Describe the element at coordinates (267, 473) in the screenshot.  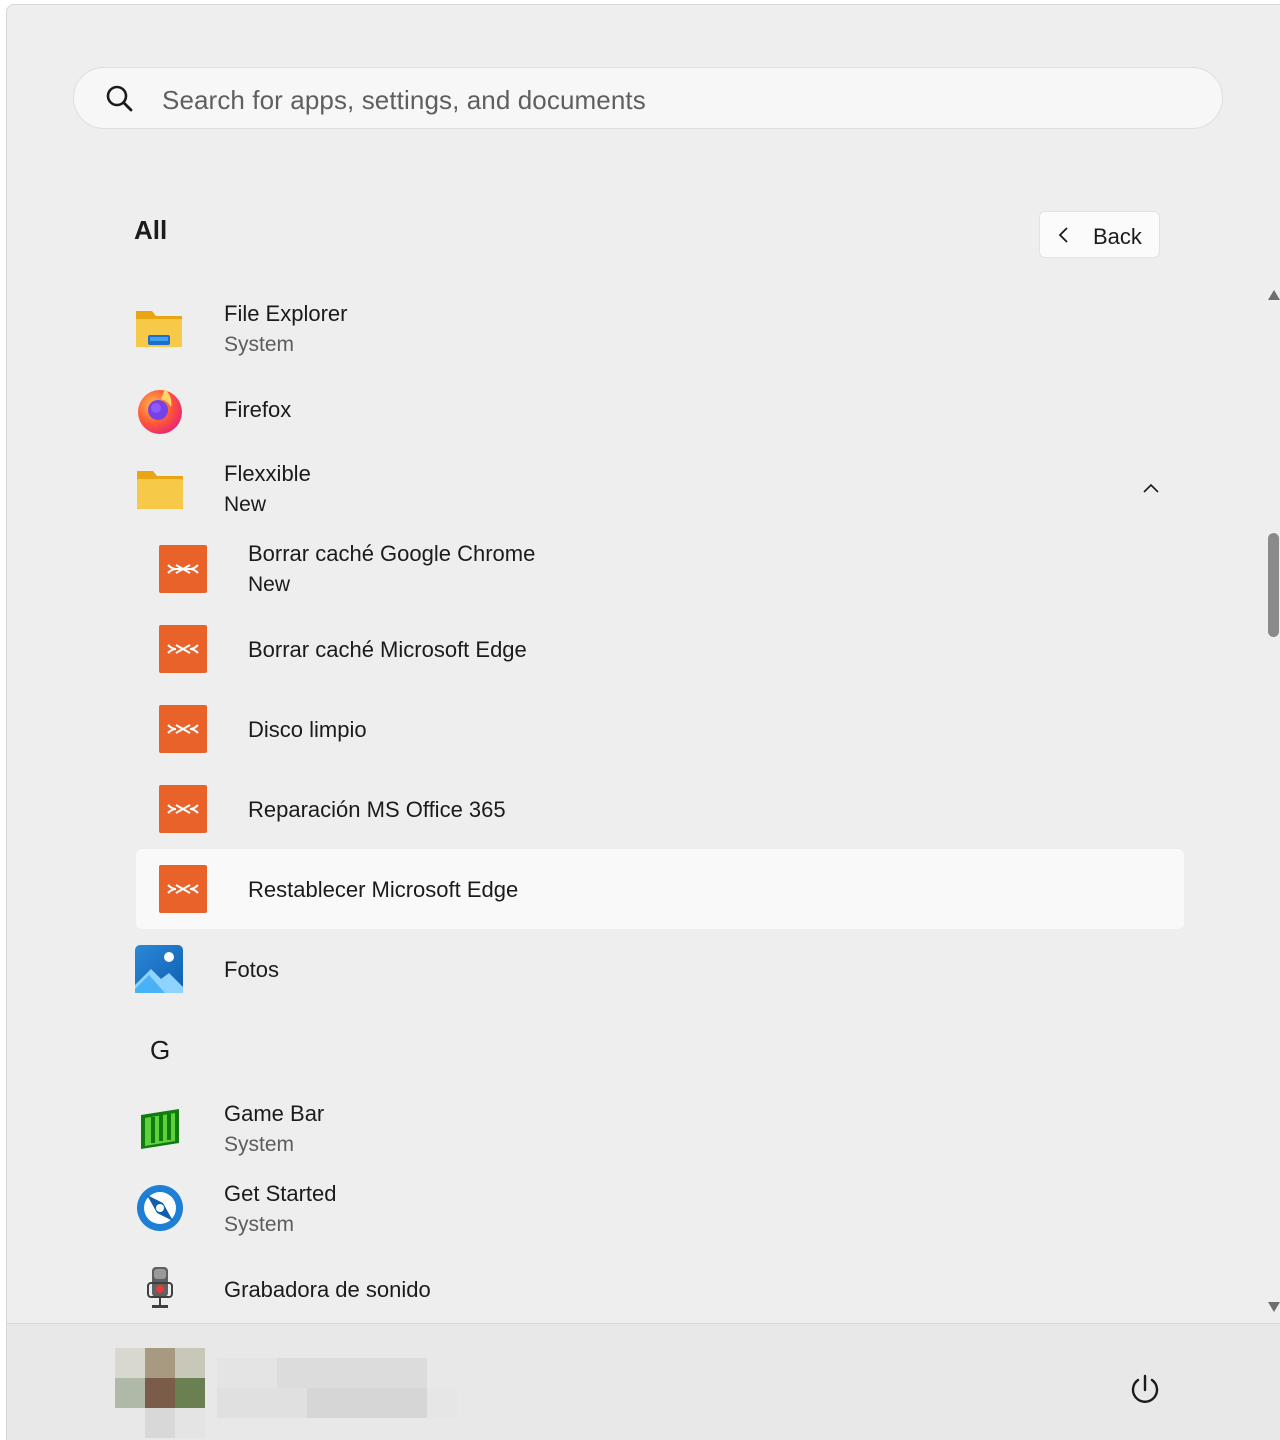
I see `app-name: Flexxible` at that location.